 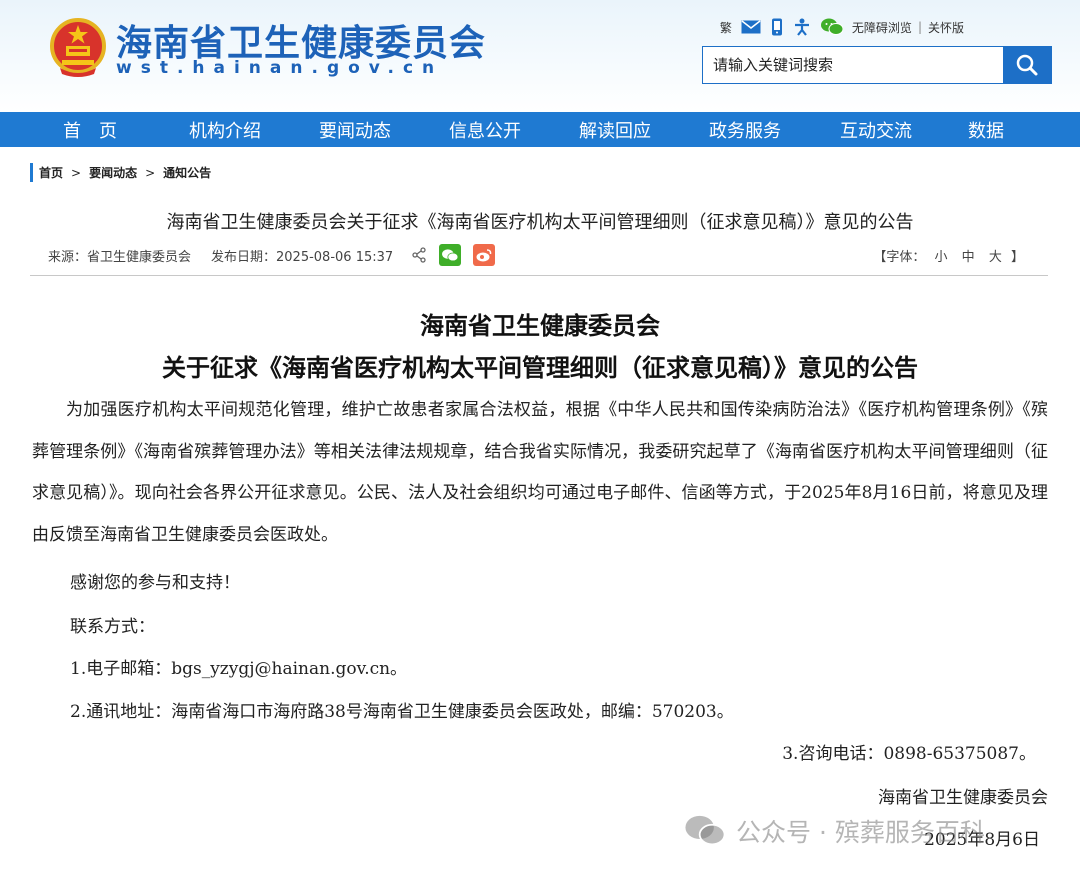 I want to click on contact-phone: 3.咨询电话：0898-65375087。, so click(x=909, y=754).